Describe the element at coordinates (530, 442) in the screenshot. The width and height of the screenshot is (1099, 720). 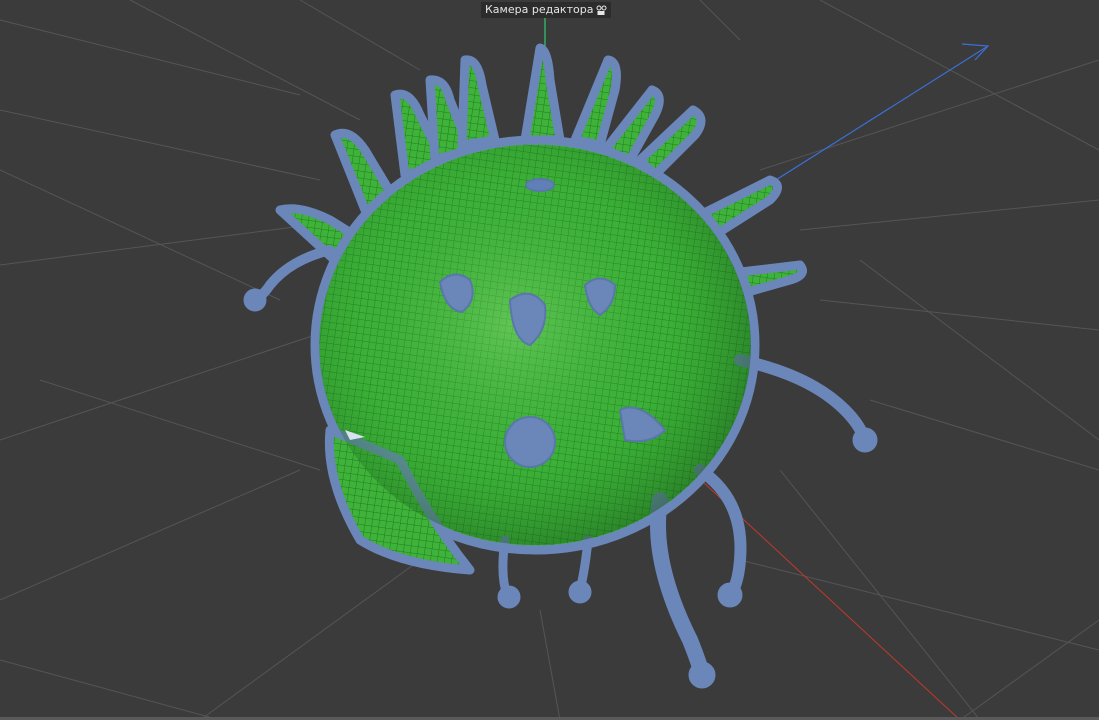
I see `mouth-hole` at that location.